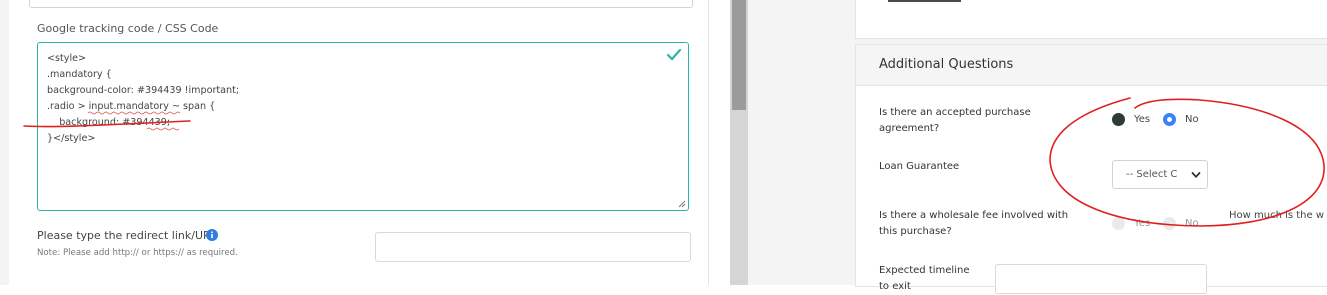  What do you see at coordinates (924, 279) in the screenshot?
I see `question-label-expected-timeline: Expected timeline to exit` at bounding box center [924, 279].